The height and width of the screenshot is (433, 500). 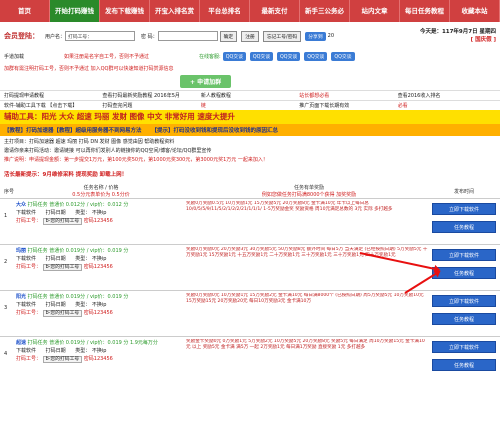 What do you see at coordinates (107, 56) in the screenshot?
I see `register-warning: 如果注册是名字自工号，否则不予通过` at bounding box center [107, 56].